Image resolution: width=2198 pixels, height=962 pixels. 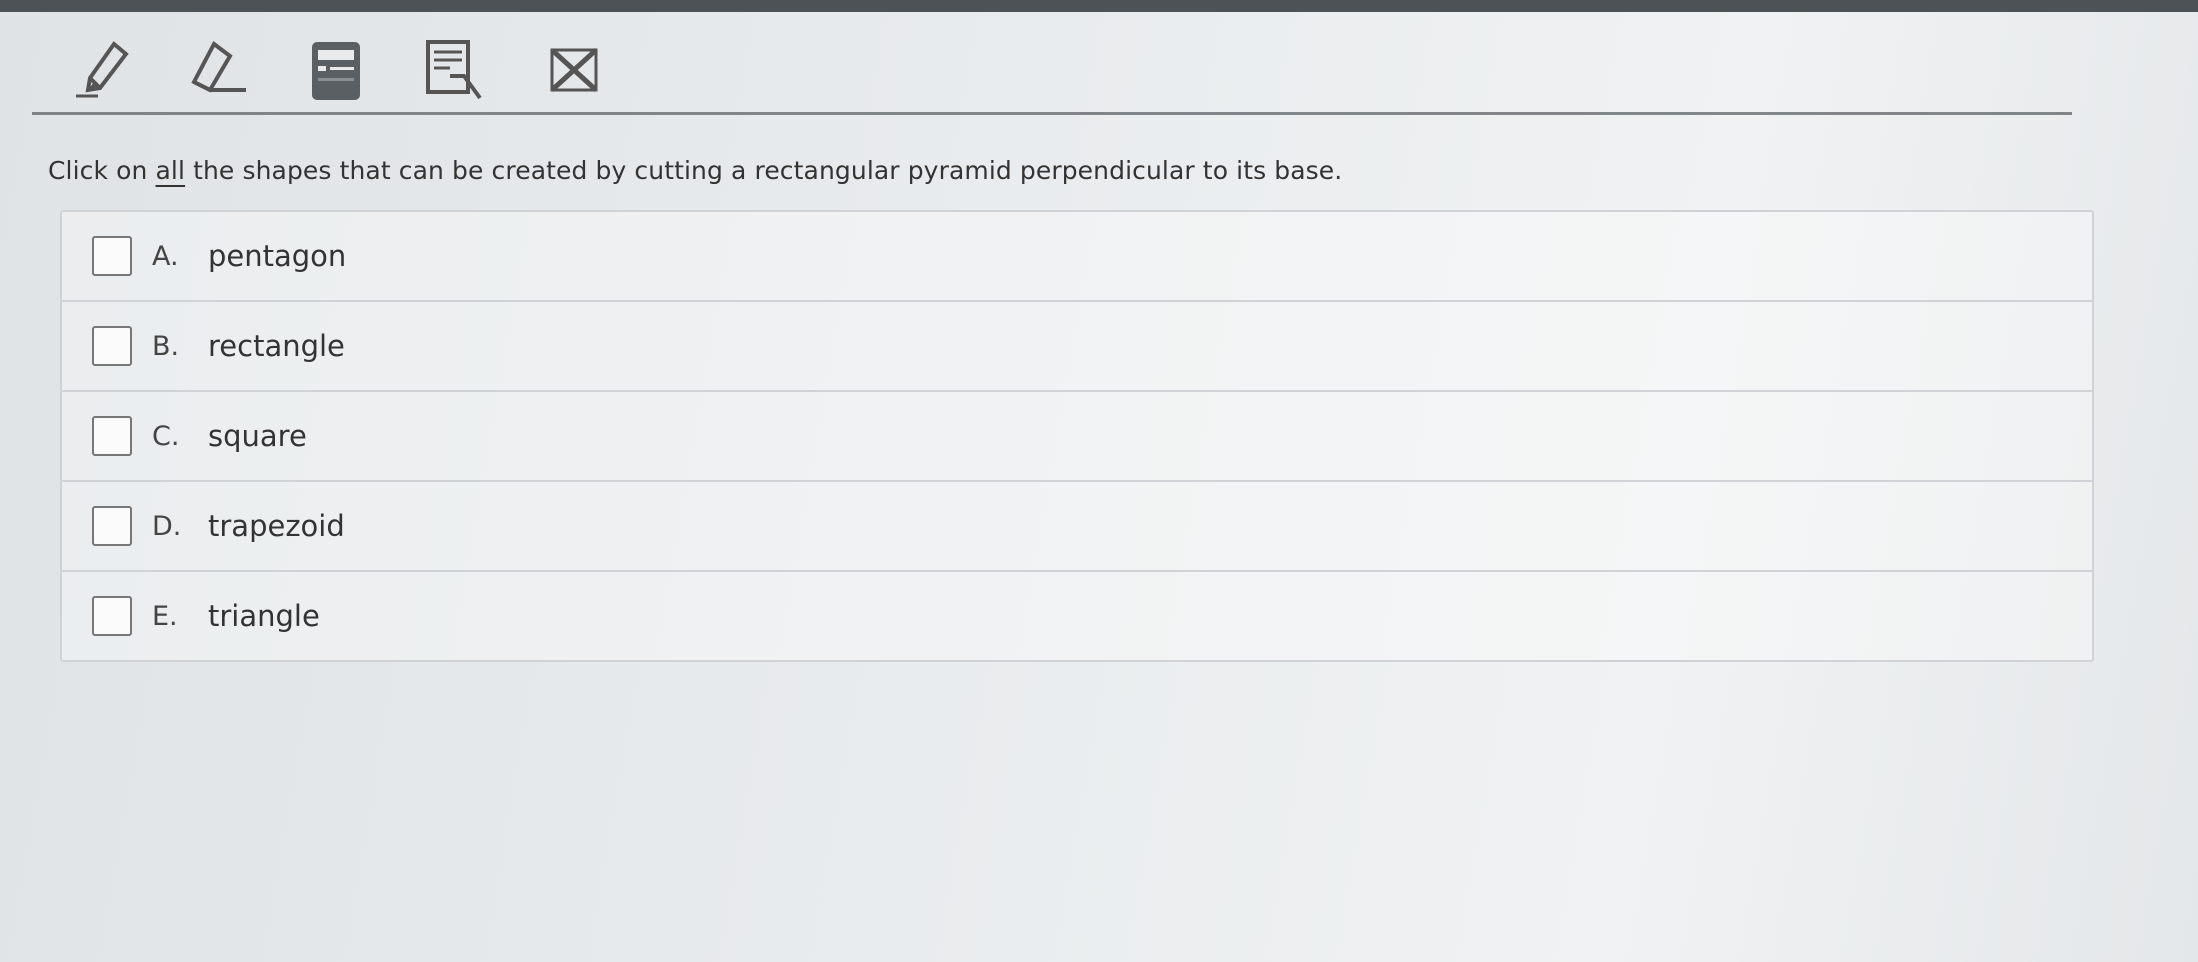 I want to click on choice-letter: E., so click(x=165, y=616).